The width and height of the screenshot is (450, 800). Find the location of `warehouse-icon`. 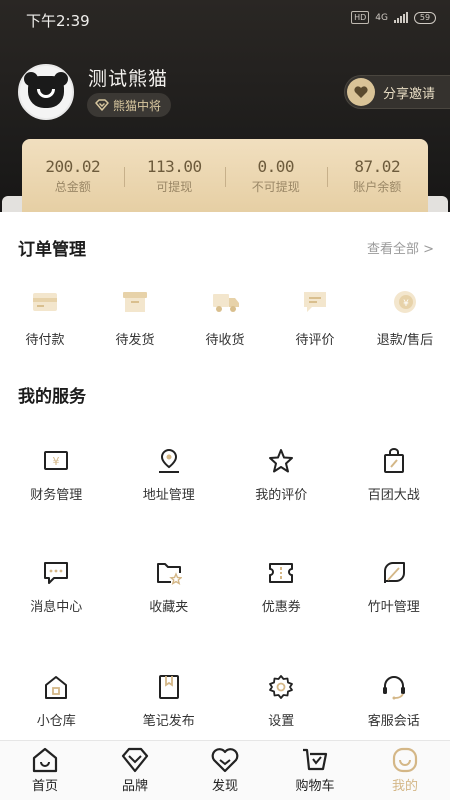

warehouse-icon is located at coordinates (56, 687).